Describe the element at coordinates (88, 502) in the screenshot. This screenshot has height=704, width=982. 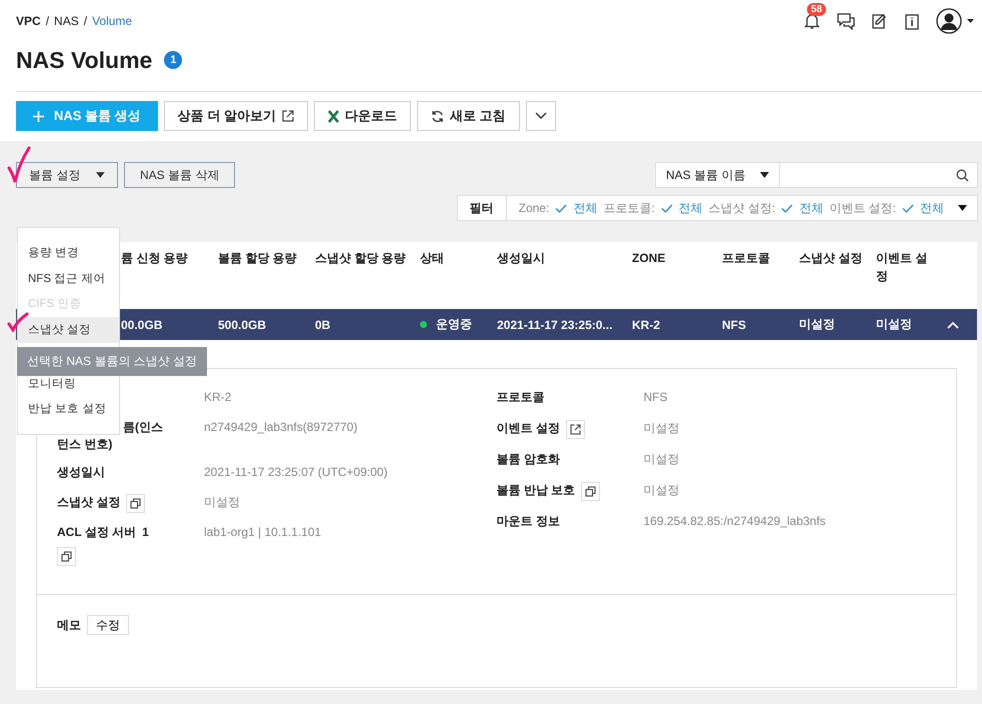
I see `detail-label: 스냅샷 설정` at that location.